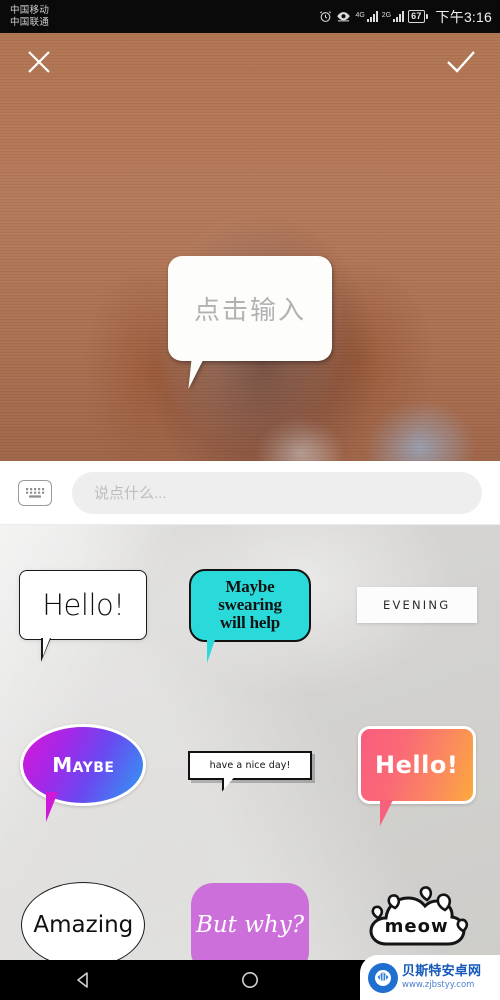 The image size is (500, 1000). I want to click on watermark-site-url: www.zjbstyy.com, so click(438, 985).